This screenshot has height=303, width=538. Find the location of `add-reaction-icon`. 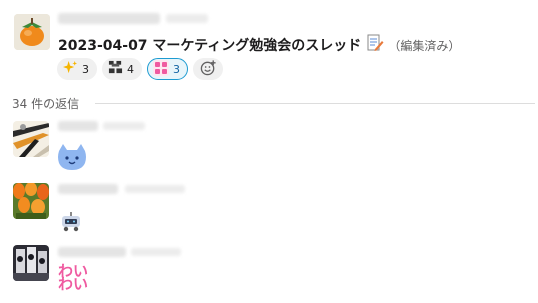

add-reaction-icon is located at coordinates (208, 69).